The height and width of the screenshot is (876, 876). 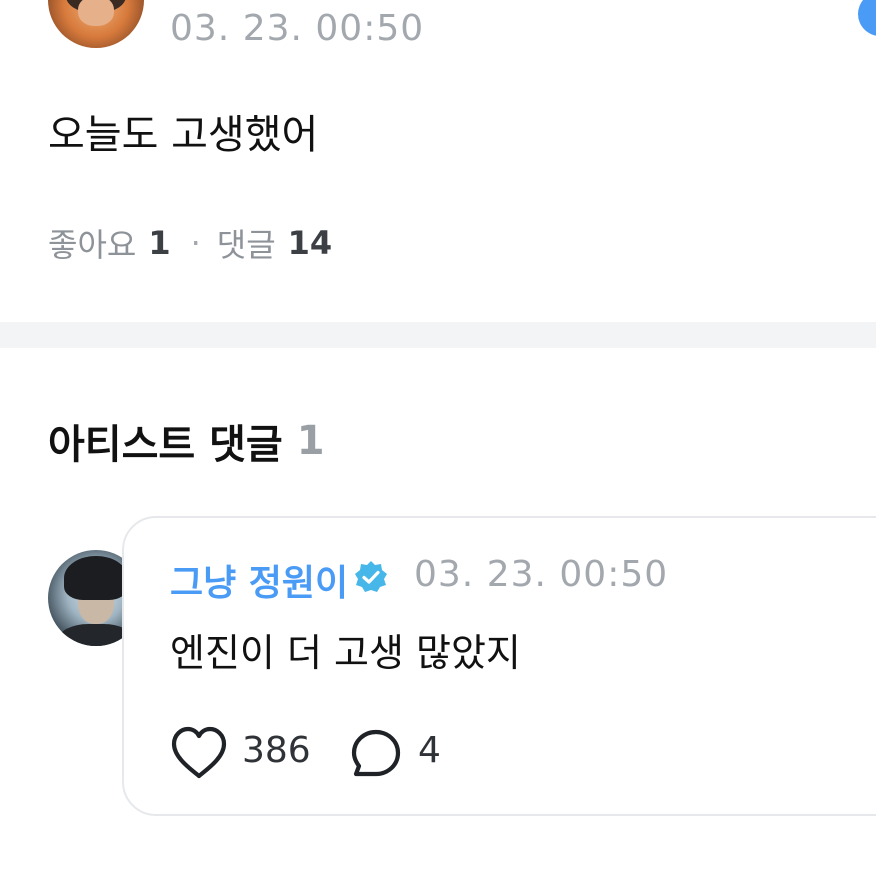 What do you see at coordinates (297, 28) in the screenshot?
I see `post-timestamp: 03. 23. 00:50` at bounding box center [297, 28].